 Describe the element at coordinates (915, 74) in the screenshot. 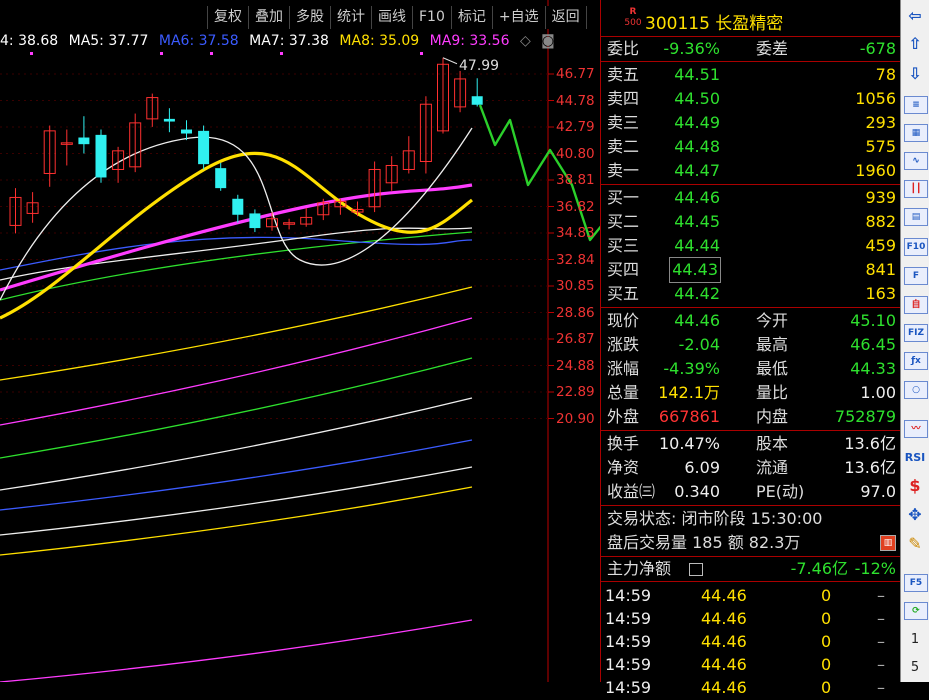

I see `arrow-down-icon: ⇩` at that location.